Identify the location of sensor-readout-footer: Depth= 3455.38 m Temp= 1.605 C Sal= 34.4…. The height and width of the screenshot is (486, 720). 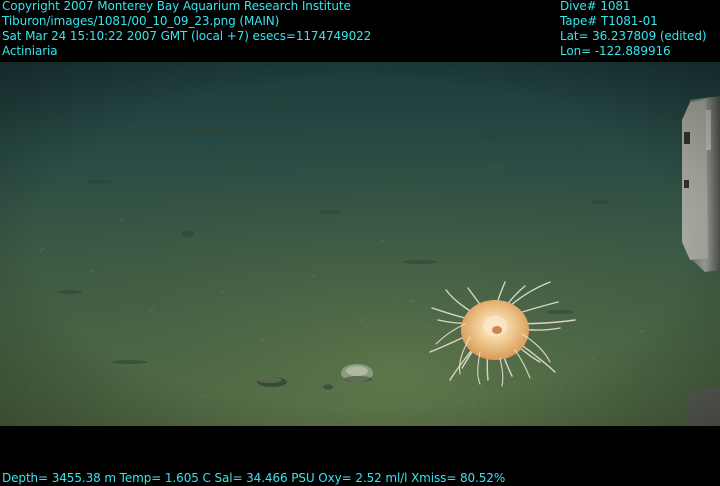
(253, 478).